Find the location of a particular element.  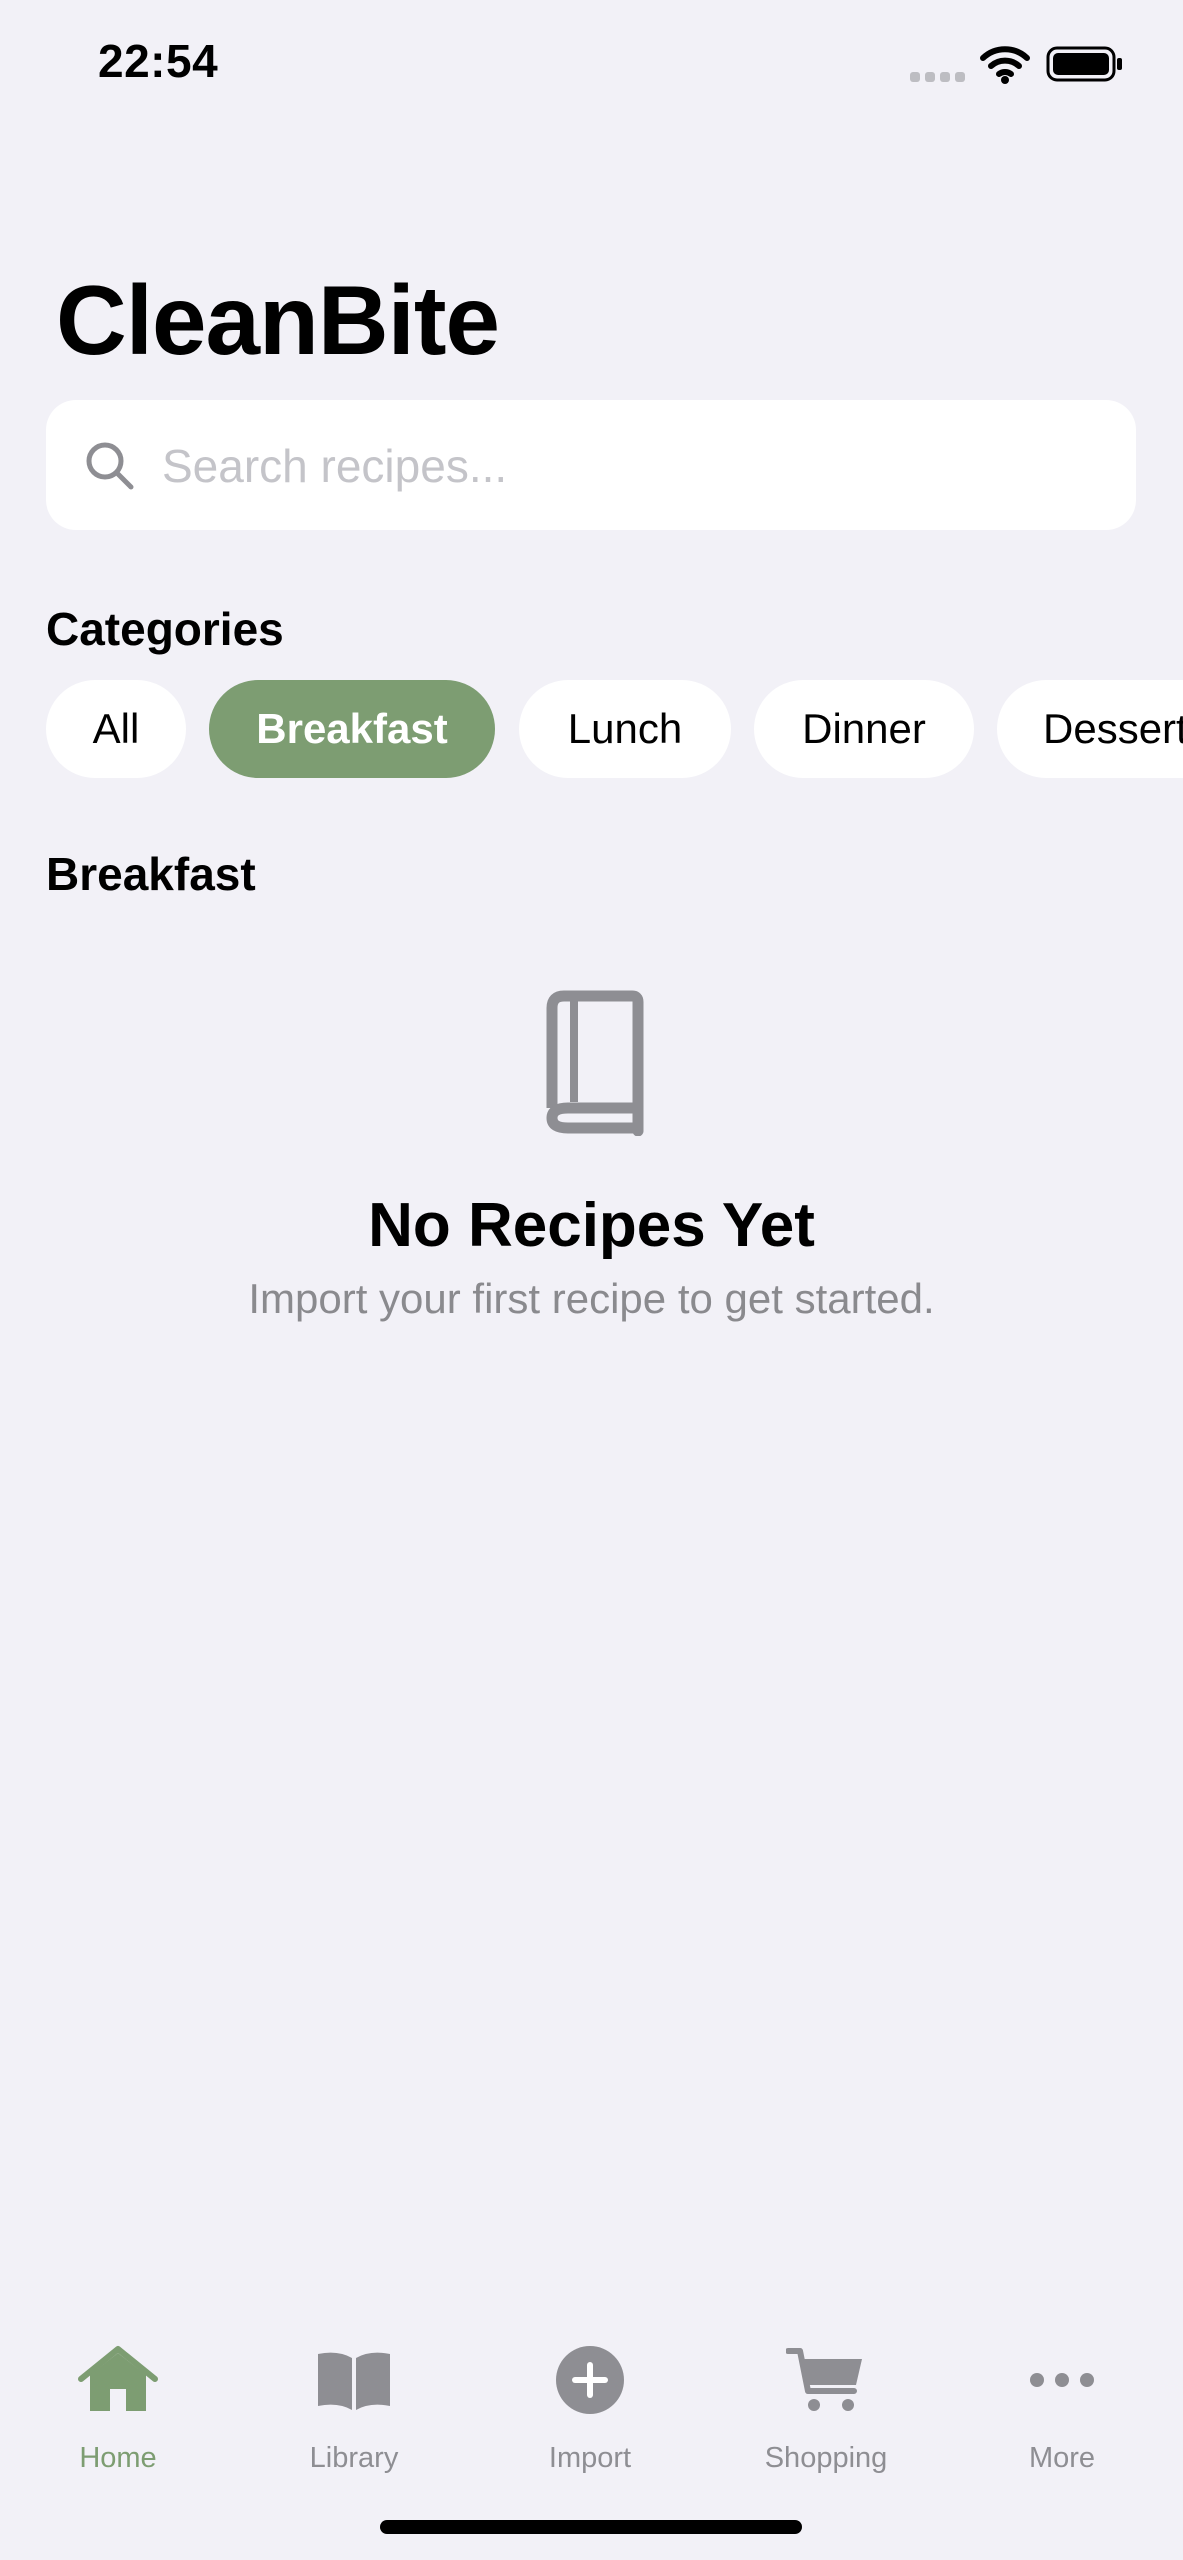

tab-import: Import is located at coordinates (590, 2400).